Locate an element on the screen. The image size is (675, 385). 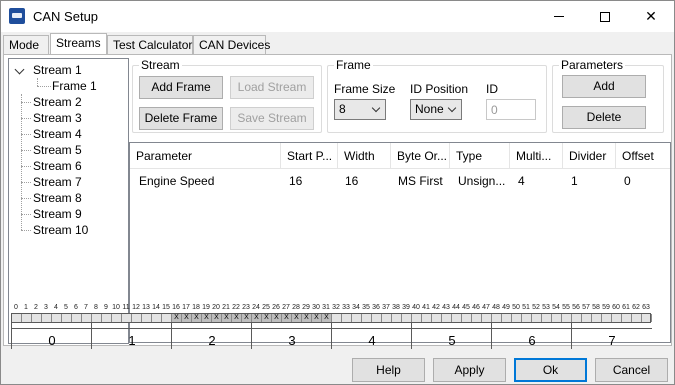
minimize-icon is located at coordinates (559, 16).